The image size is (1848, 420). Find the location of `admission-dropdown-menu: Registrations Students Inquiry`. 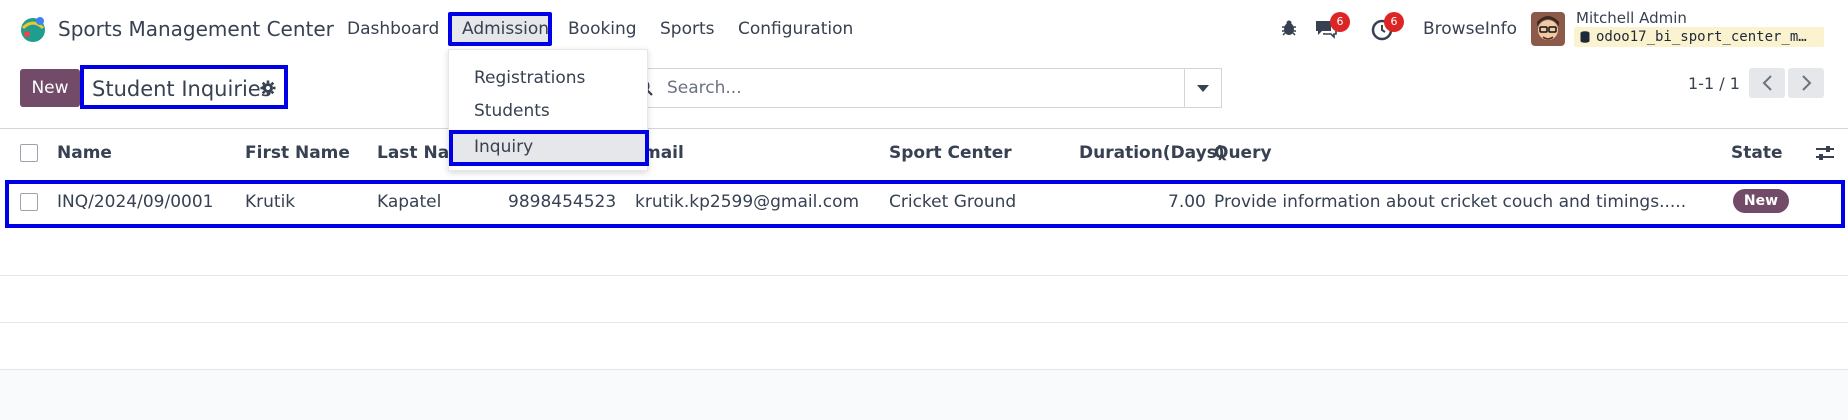

admission-dropdown-menu: Registrations Students Inquiry is located at coordinates (548, 110).